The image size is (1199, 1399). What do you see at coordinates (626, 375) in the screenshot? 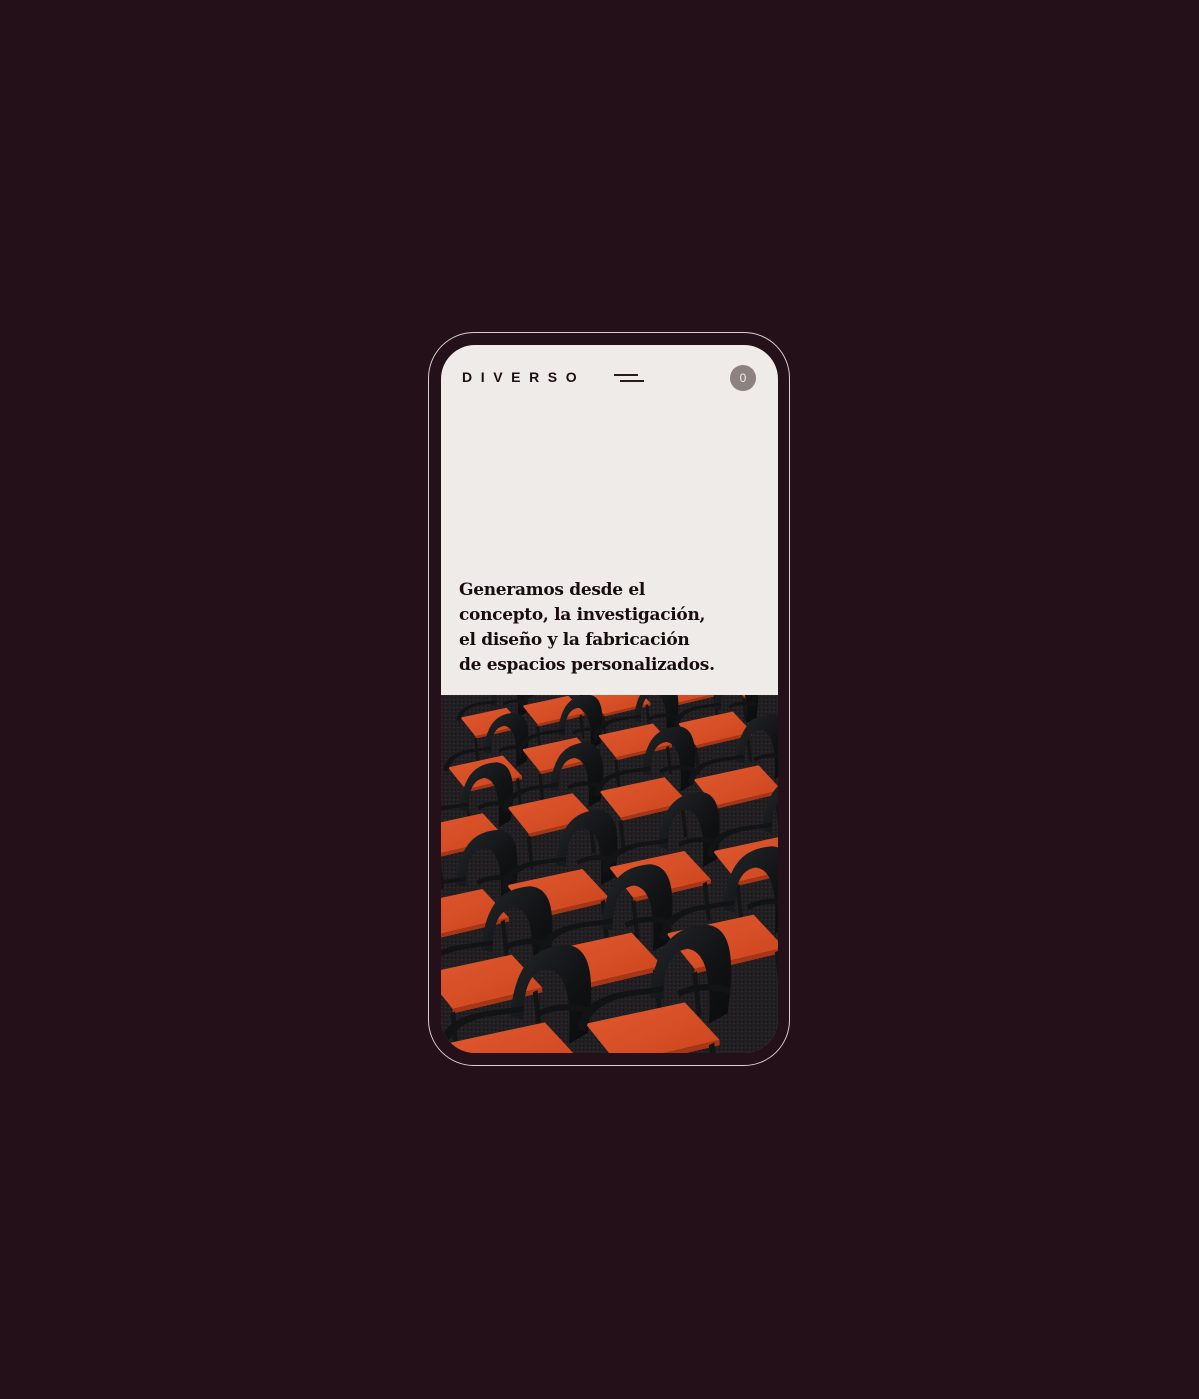
I see `menu-line-top` at bounding box center [626, 375].